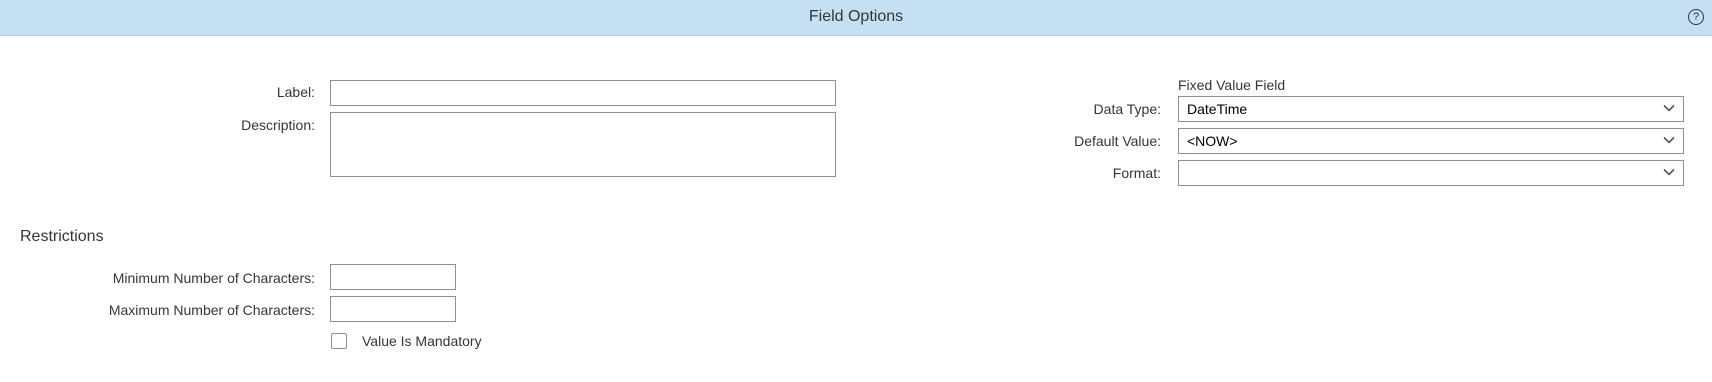 This screenshot has width=1712, height=382. Describe the element at coordinates (1212, 141) in the screenshot. I see `default-value-value: <NOW>` at that location.